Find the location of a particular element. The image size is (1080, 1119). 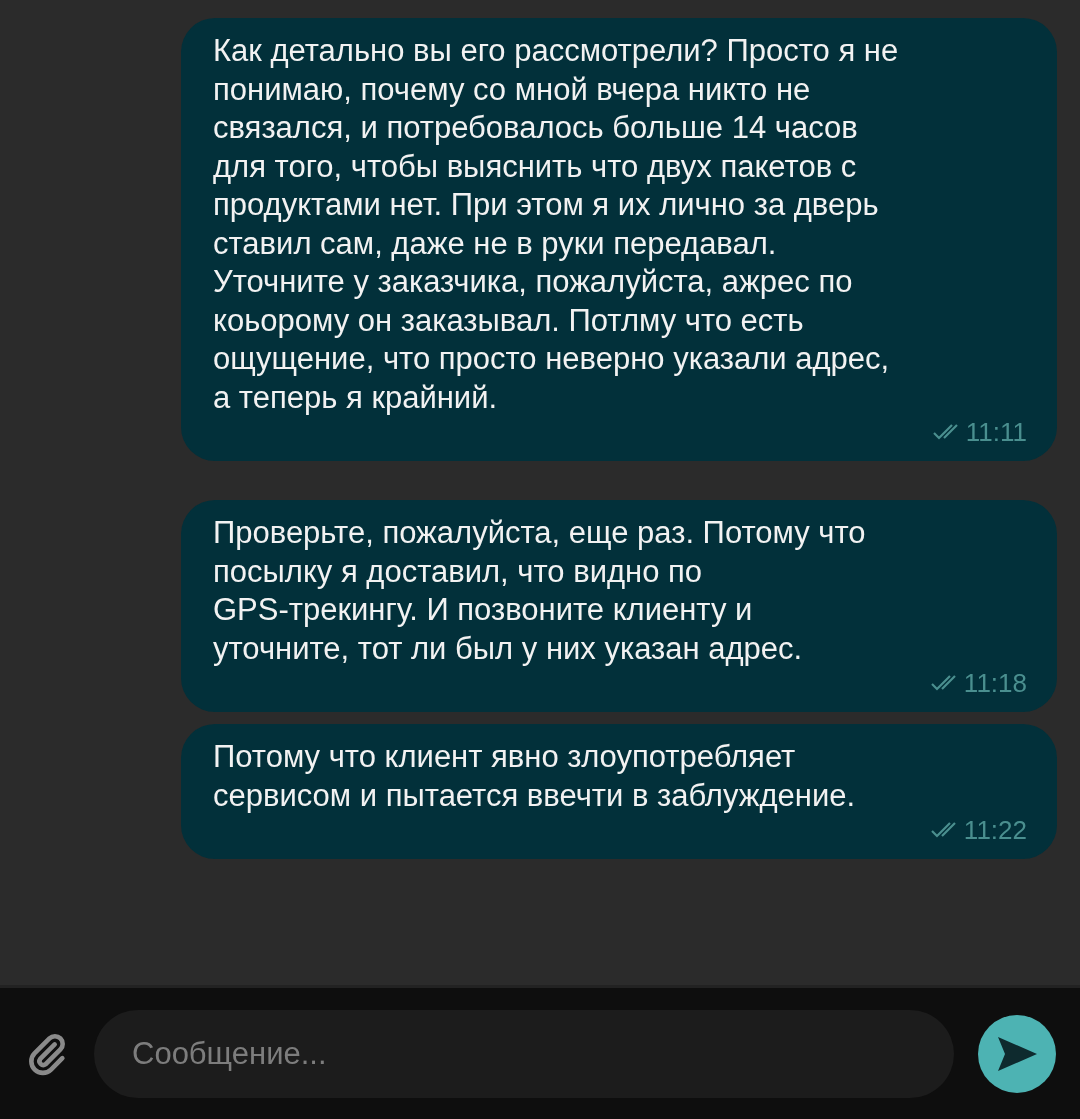

message-text: Проверьте, пожалуйста, еще раз. Потому что посылку я доставил, что видно по GPS-трекингу. И позвоните клиенту и уточните, тот ли был у них указан адрес. is located at coordinates (540, 591).